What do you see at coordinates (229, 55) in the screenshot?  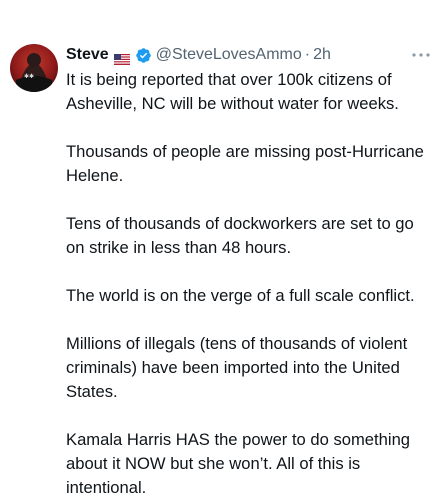 I see `author-handle: @SteveLovesAmmo` at bounding box center [229, 55].